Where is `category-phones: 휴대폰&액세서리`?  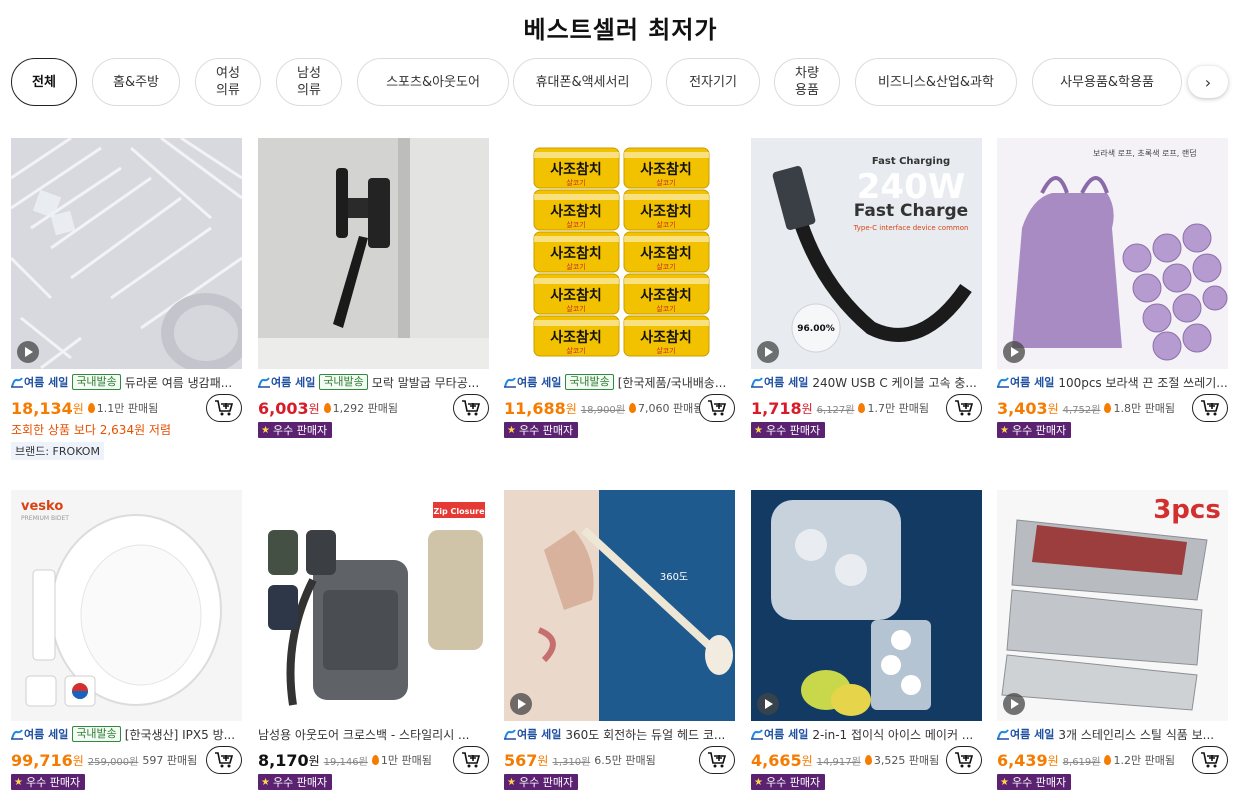
category-phones: 휴대폰&액세서리 is located at coordinates (582, 82).